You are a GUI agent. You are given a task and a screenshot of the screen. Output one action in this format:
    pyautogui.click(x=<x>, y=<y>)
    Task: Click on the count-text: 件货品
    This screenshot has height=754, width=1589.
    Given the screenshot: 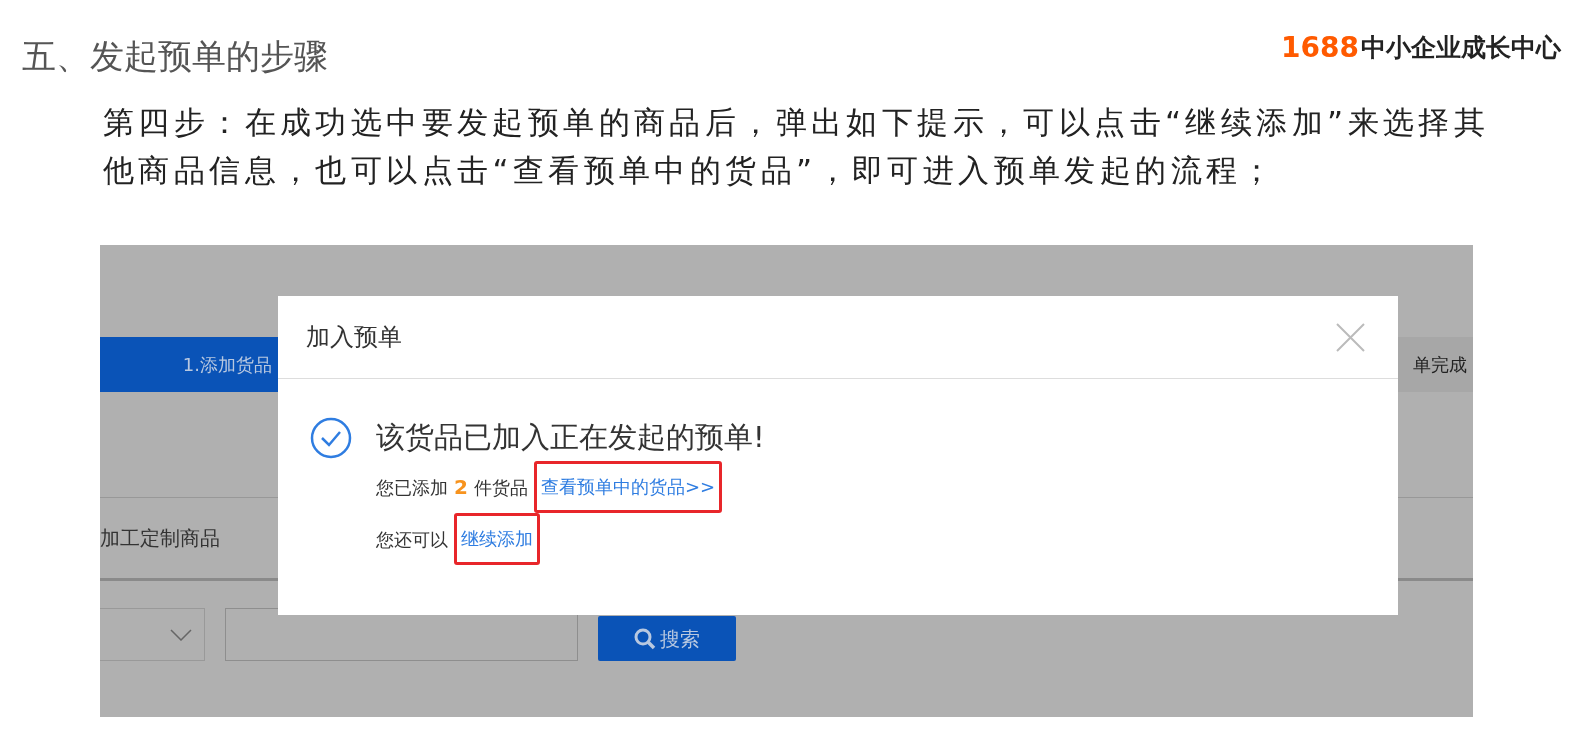 What is the action you would take?
    pyautogui.click(x=500, y=487)
    